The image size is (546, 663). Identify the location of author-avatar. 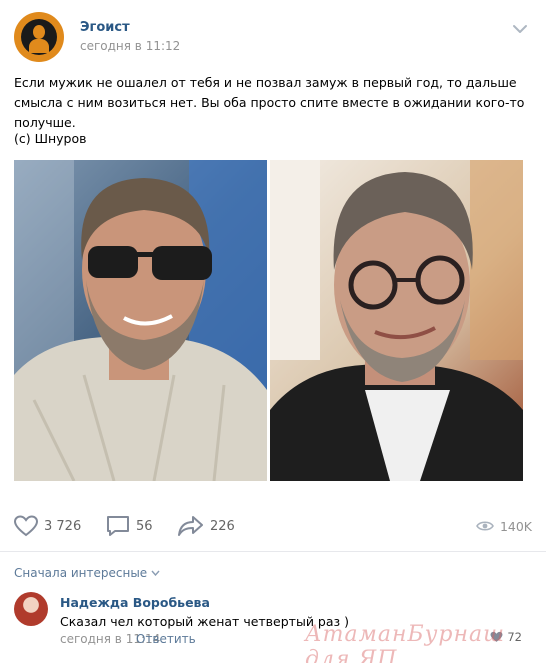
(39, 37).